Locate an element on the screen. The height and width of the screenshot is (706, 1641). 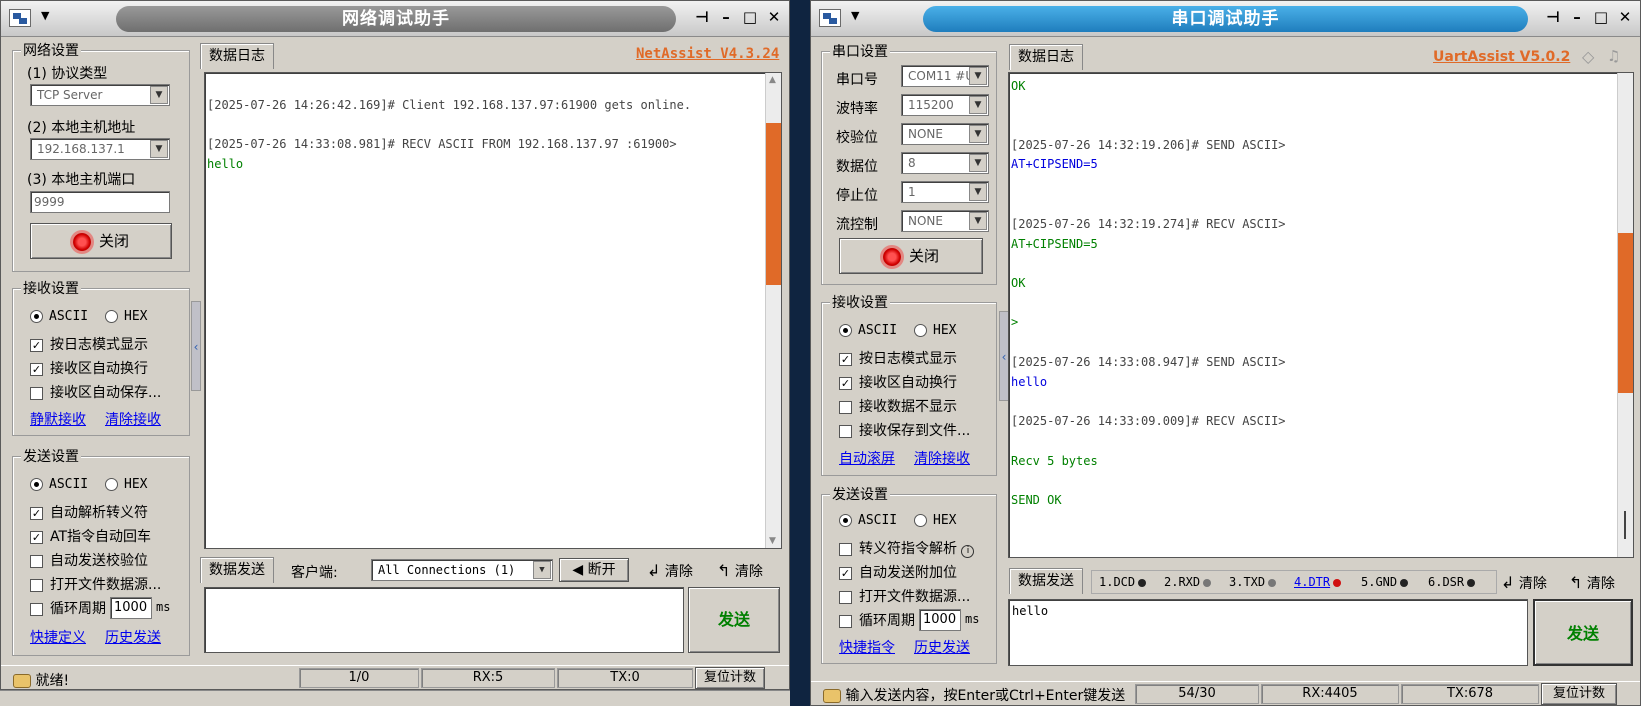
network-app-icon is located at coordinates (20, 18).